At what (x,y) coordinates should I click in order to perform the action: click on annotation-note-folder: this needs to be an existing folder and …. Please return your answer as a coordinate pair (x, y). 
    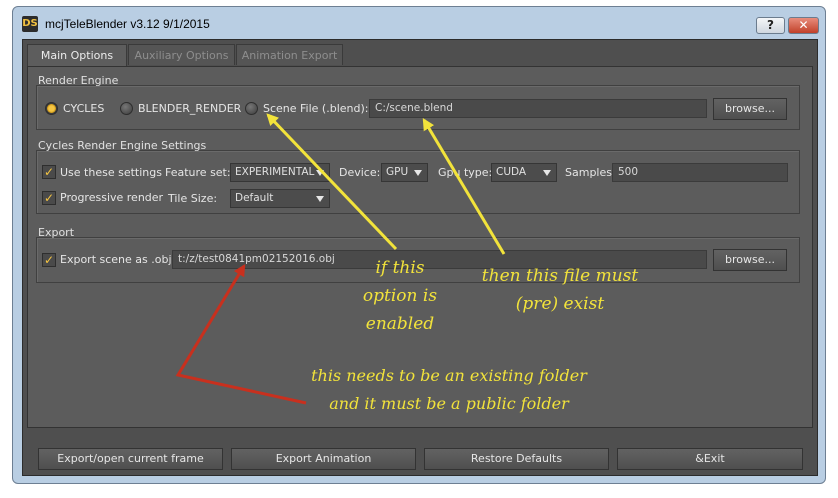
    Looking at the image, I should click on (449, 389).